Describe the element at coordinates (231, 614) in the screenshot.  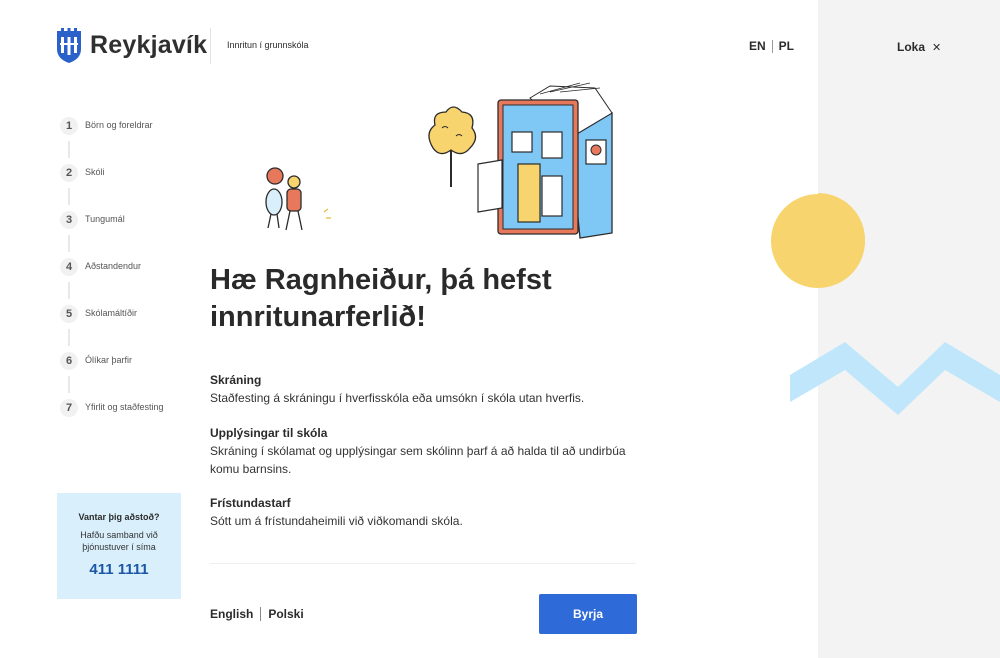
I see `language-english-link: English` at that location.